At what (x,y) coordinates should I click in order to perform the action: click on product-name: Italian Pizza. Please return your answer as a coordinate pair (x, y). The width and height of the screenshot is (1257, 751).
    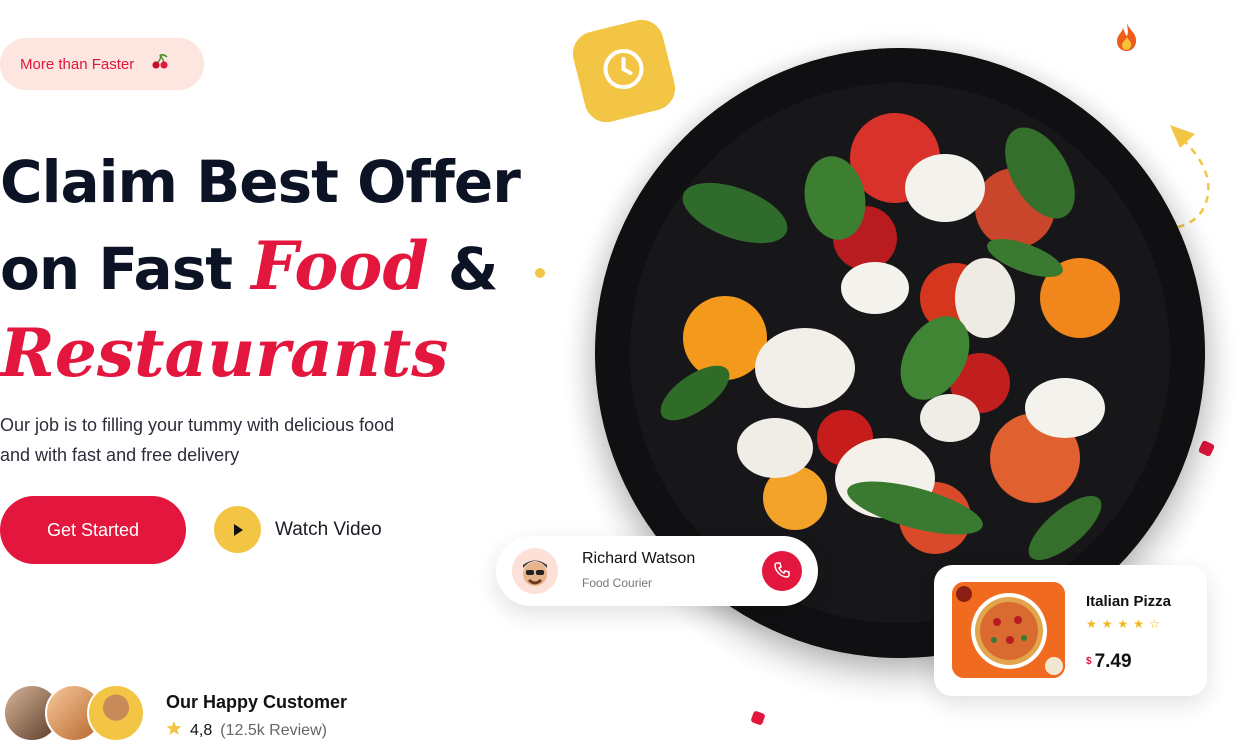
    Looking at the image, I should click on (1129, 601).